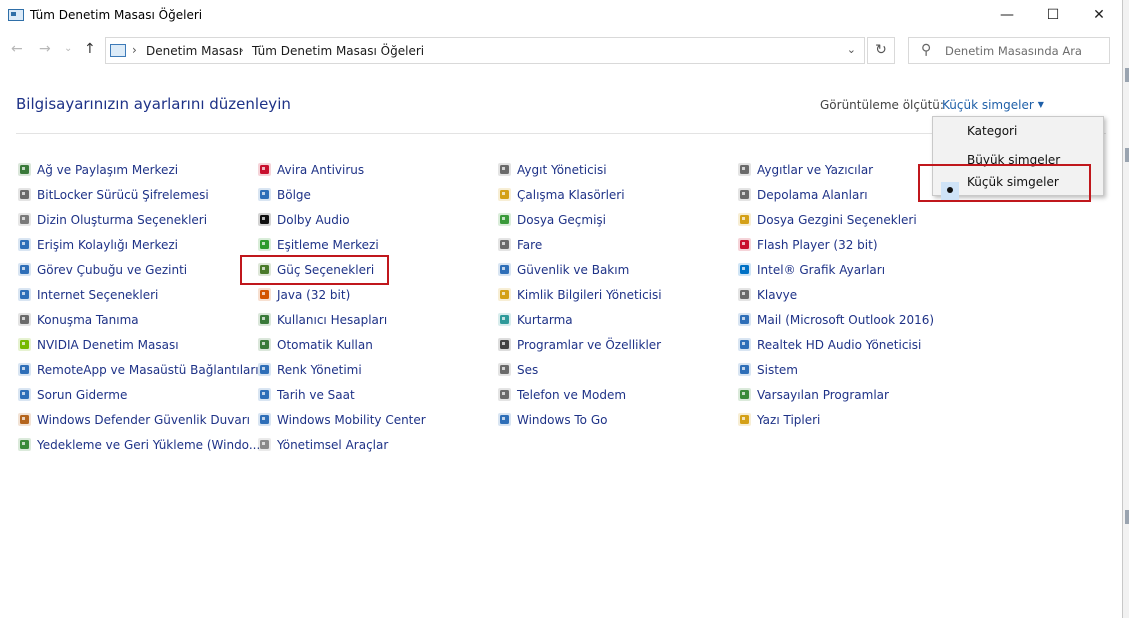  What do you see at coordinates (351, 420) in the screenshot?
I see `control-panel-item-label: Windows Mobility Center` at bounding box center [351, 420].